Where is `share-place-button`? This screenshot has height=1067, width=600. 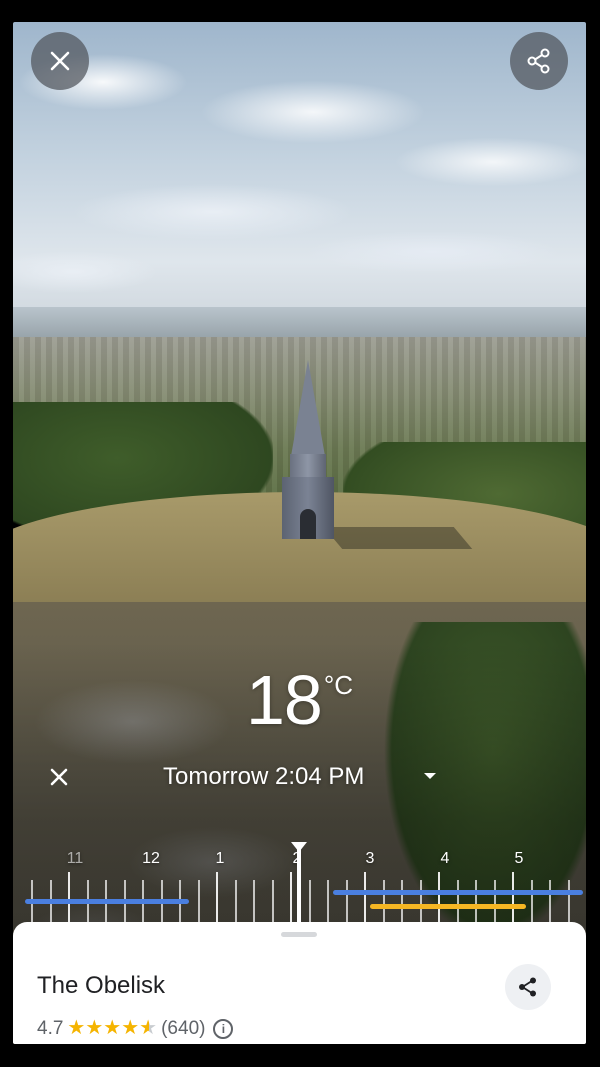
share-place-button is located at coordinates (528, 987).